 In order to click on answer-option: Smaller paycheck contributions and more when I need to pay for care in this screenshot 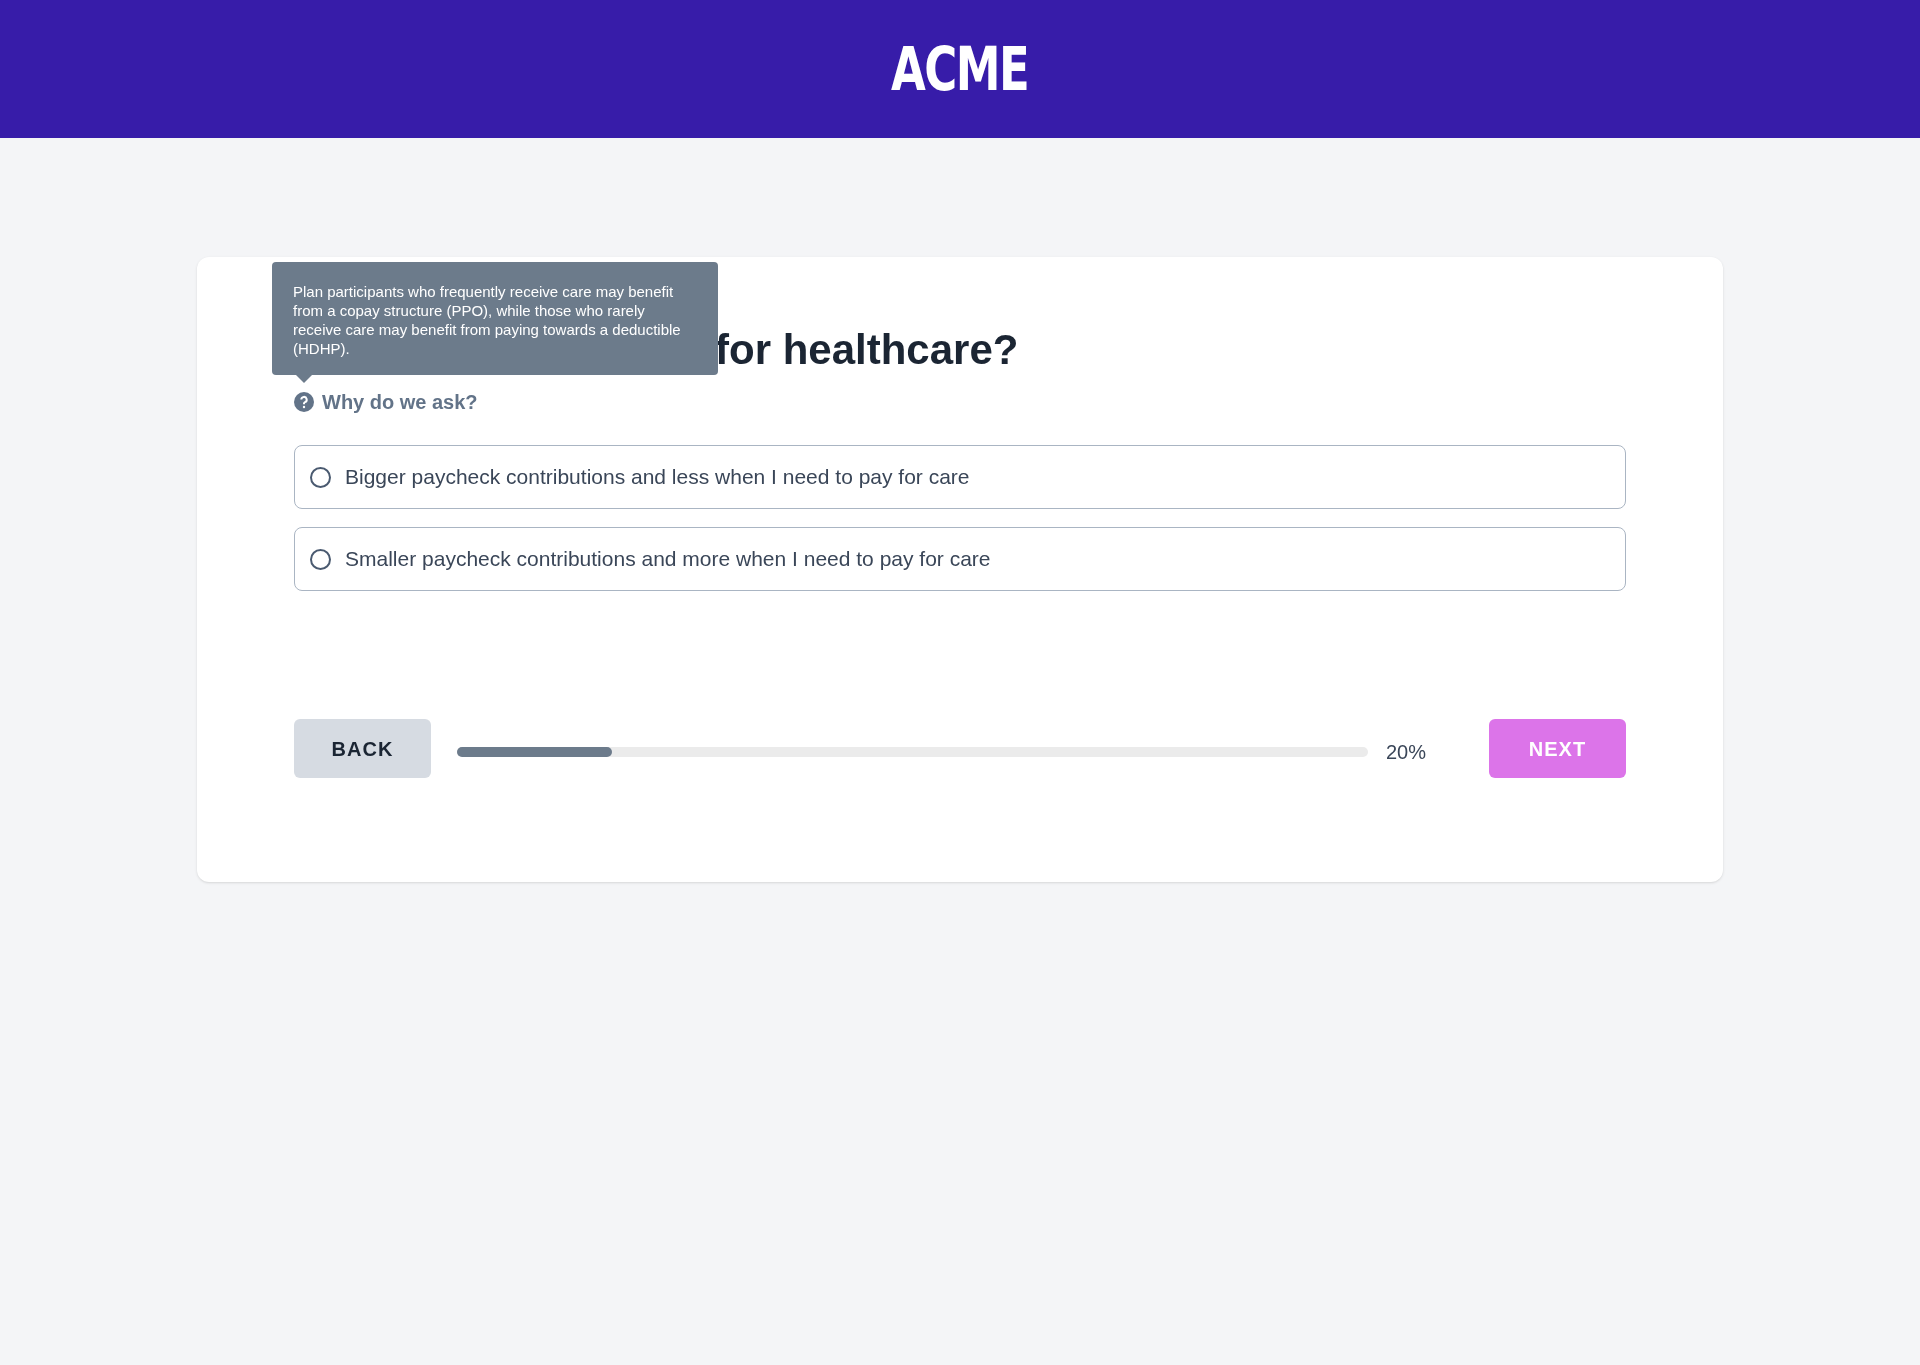, I will do `click(960, 559)`.